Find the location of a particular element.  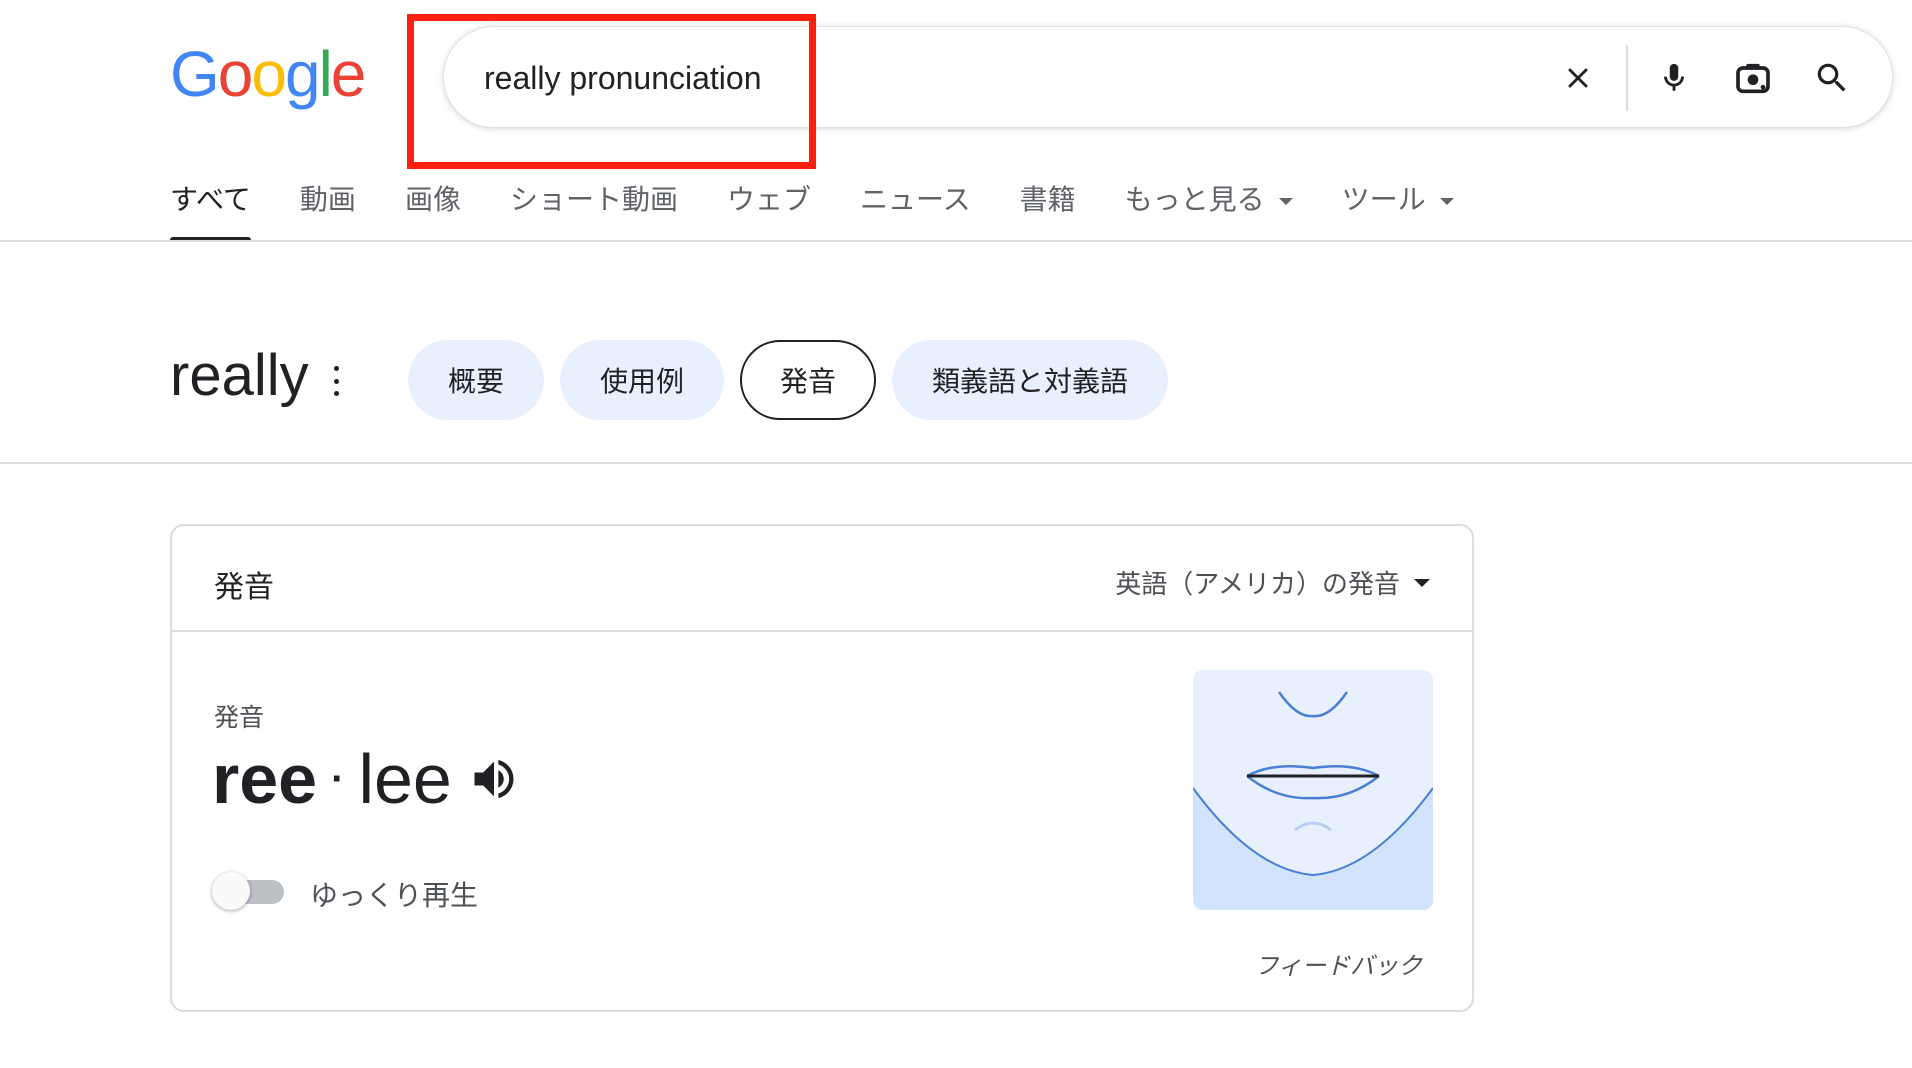

logo-letter: g is located at coordinates (302, 74).